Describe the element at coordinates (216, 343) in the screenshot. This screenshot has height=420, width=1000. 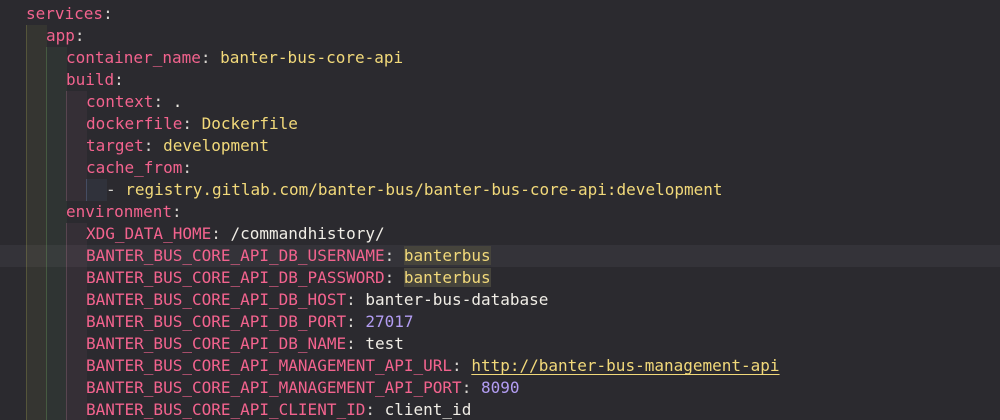
I see `yaml-key: BANTER_BUS_CORE_API_DB_NAME` at that location.